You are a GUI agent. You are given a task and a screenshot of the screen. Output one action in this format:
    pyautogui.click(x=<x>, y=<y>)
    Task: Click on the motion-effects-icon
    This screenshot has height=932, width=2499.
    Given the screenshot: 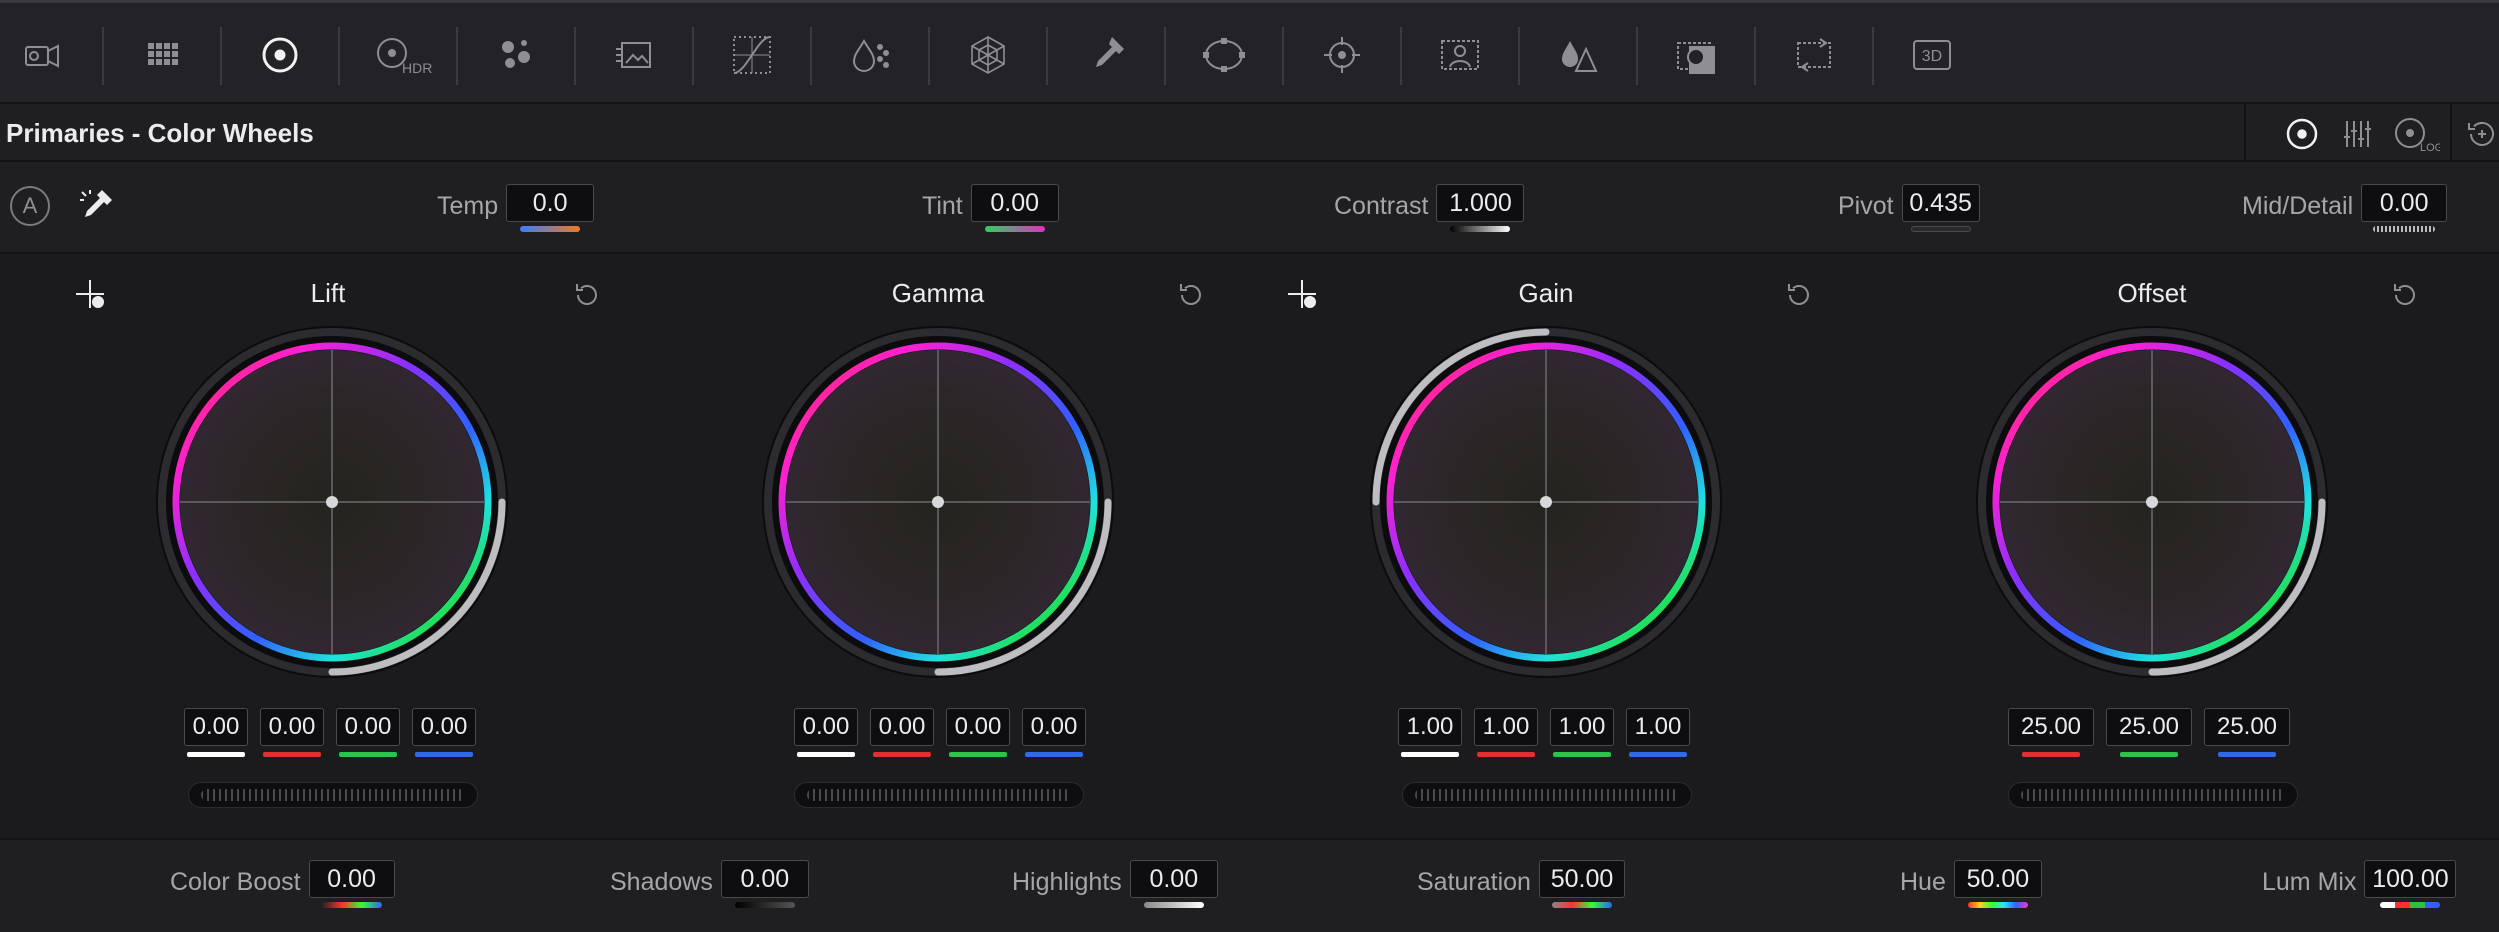 What is the action you would take?
    pyautogui.click(x=634, y=55)
    